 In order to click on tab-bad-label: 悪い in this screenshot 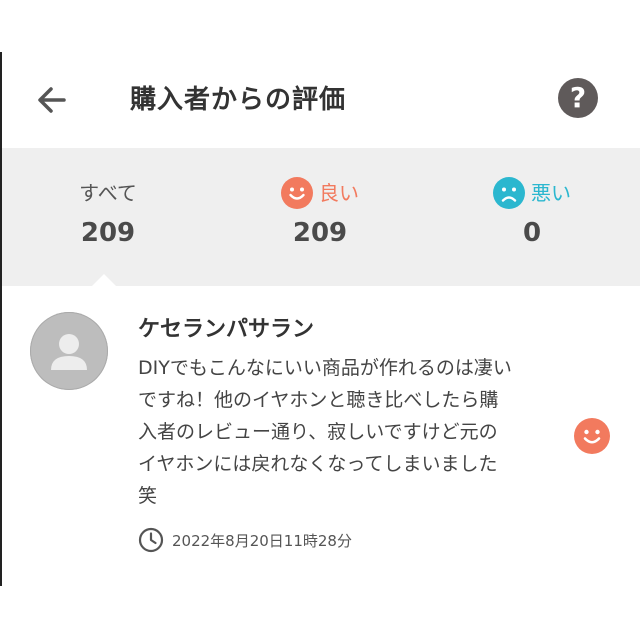, I will do `click(551, 193)`.